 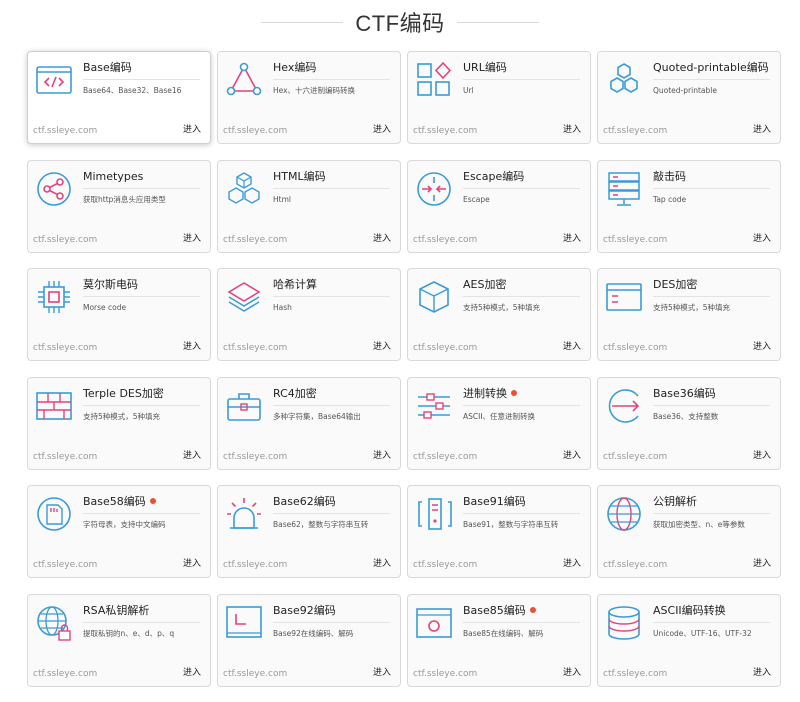 What do you see at coordinates (684, 393) in the screenshot?
I see `tool-card-title: Base36编码` at bounding box center [684, 393].